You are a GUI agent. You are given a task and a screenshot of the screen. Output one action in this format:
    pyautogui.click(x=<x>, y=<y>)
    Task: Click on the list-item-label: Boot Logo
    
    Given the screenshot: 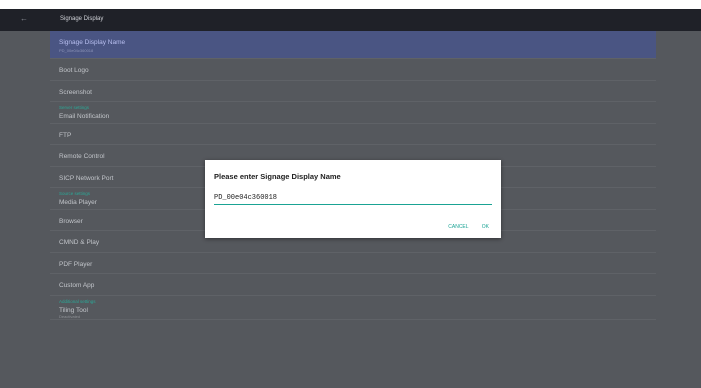 What is the action you would take?
    pyautogui.click(x=74, y=70)
    